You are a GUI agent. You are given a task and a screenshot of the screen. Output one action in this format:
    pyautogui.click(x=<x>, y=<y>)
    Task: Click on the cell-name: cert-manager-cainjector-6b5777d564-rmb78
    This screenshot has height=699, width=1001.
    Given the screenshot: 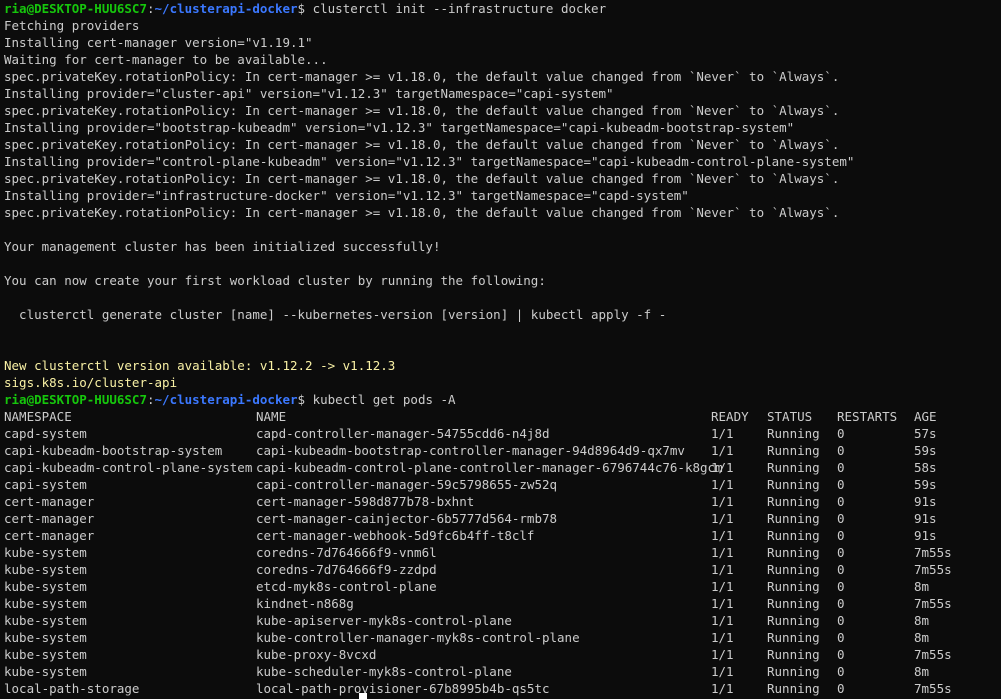 What is the action you would take?
    pyautogui.click(x=407, y=518)
    